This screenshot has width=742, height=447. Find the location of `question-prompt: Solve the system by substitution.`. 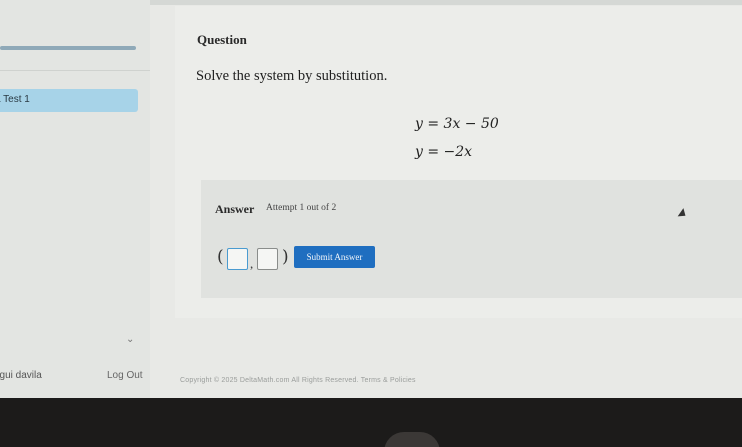

question-prompt: Solve the system by substitution. is located at coordinates (292, 76).